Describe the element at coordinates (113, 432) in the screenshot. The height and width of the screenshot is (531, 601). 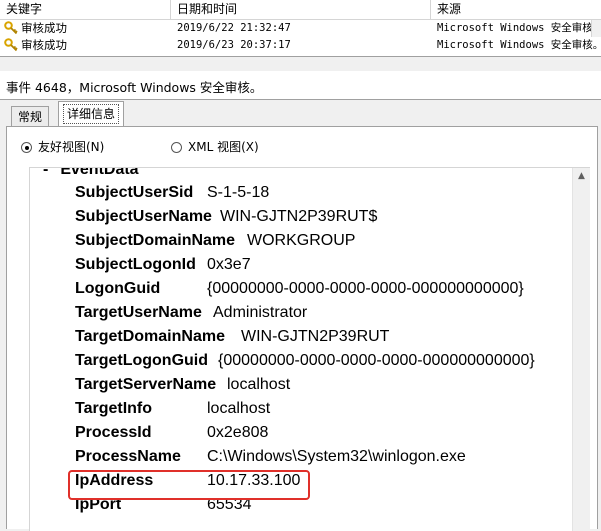
I see `field-name: ProcessId` at that location.